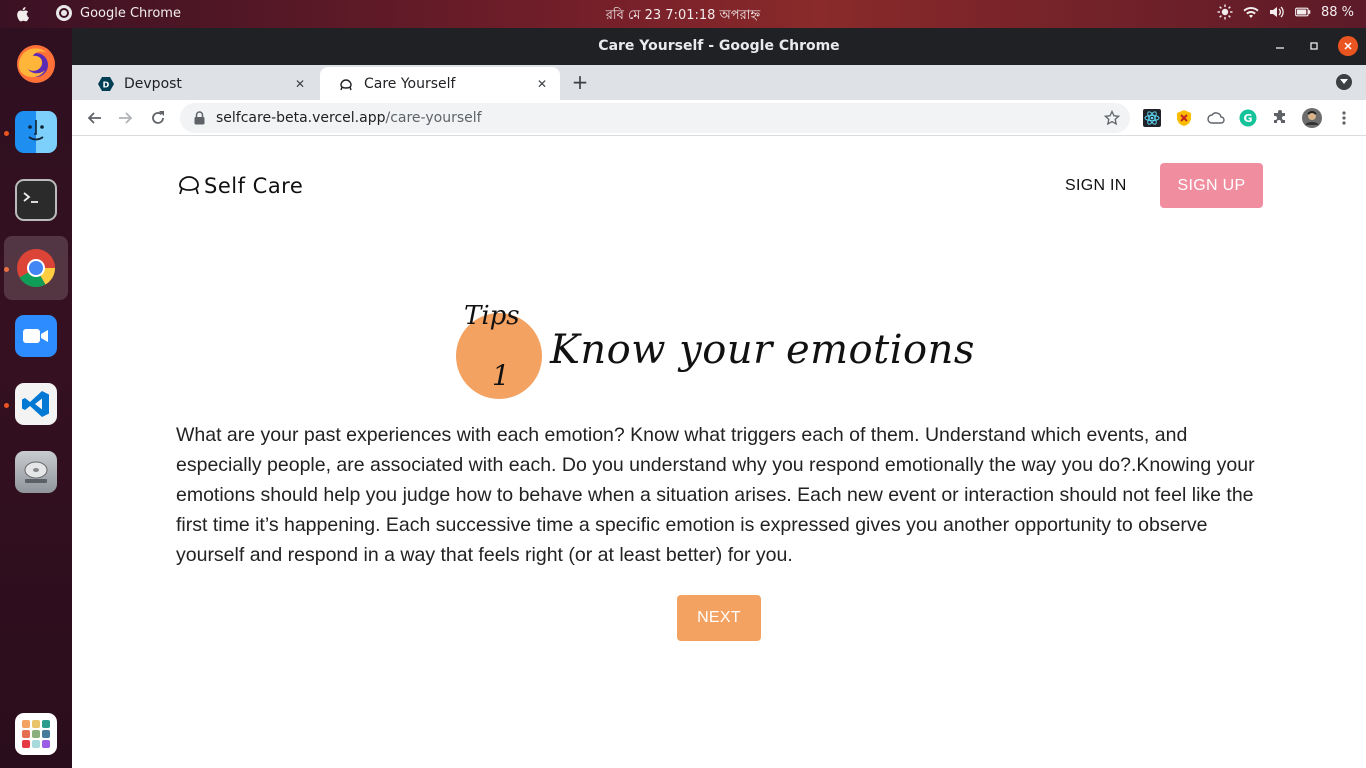 The width and height of the screenshot is (1366, 768). I want to click on apple-logo-icon, so click(23, 14).